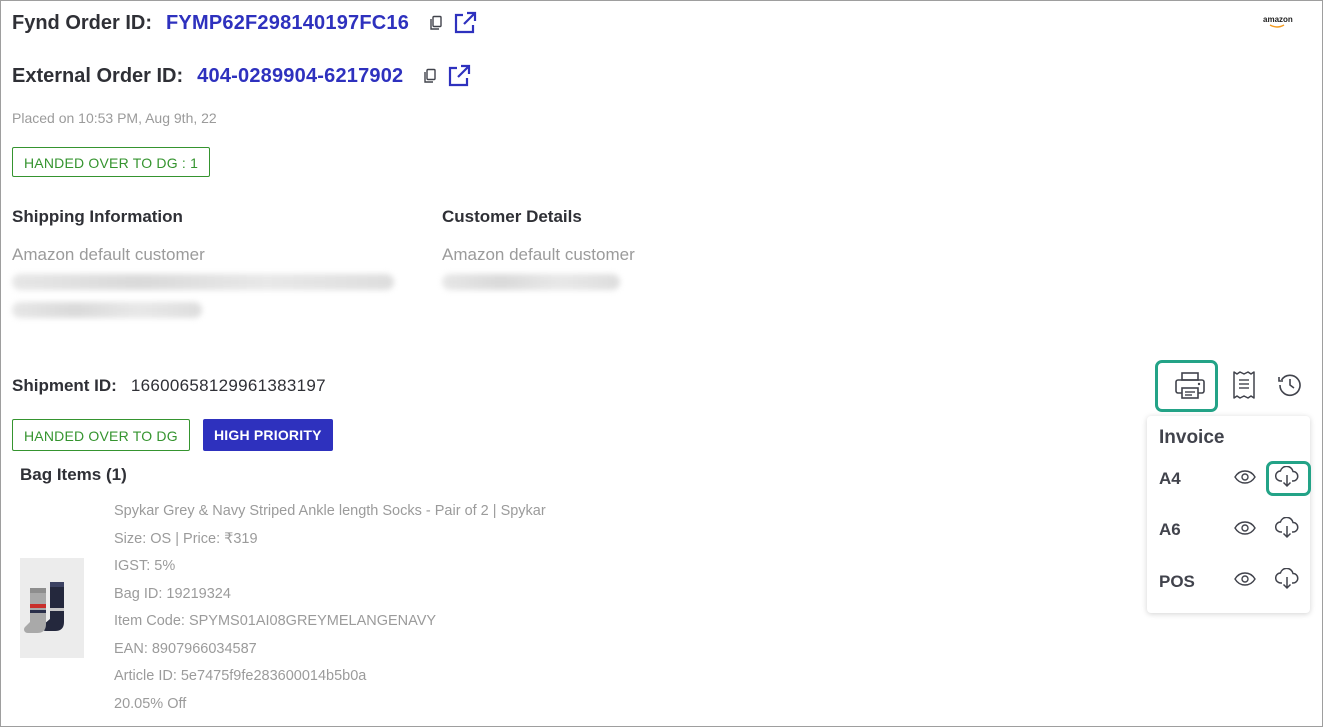 This screenshot has width=1323, height=727. I want to click on history-icon, so click(1290, 385).